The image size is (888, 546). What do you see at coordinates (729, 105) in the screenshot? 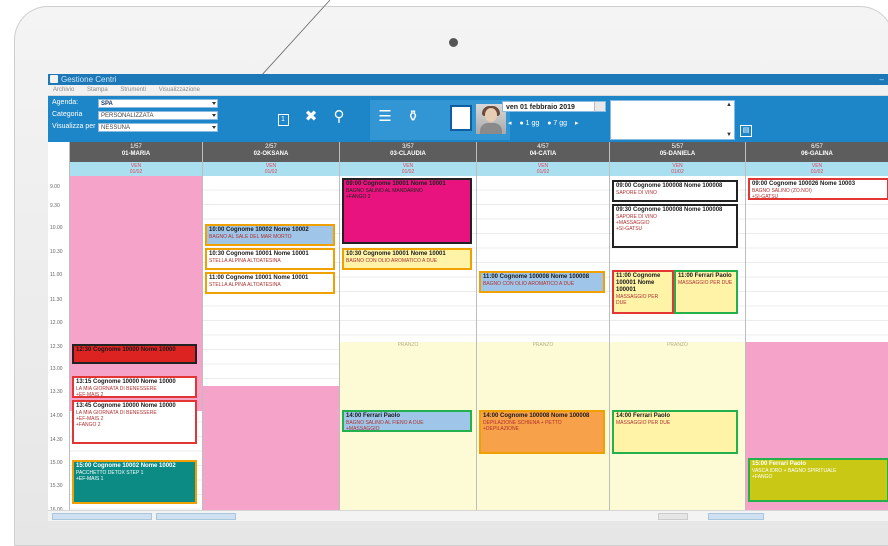
I see `scroll-up-icon: ▲` at bounding box center [729, 105].